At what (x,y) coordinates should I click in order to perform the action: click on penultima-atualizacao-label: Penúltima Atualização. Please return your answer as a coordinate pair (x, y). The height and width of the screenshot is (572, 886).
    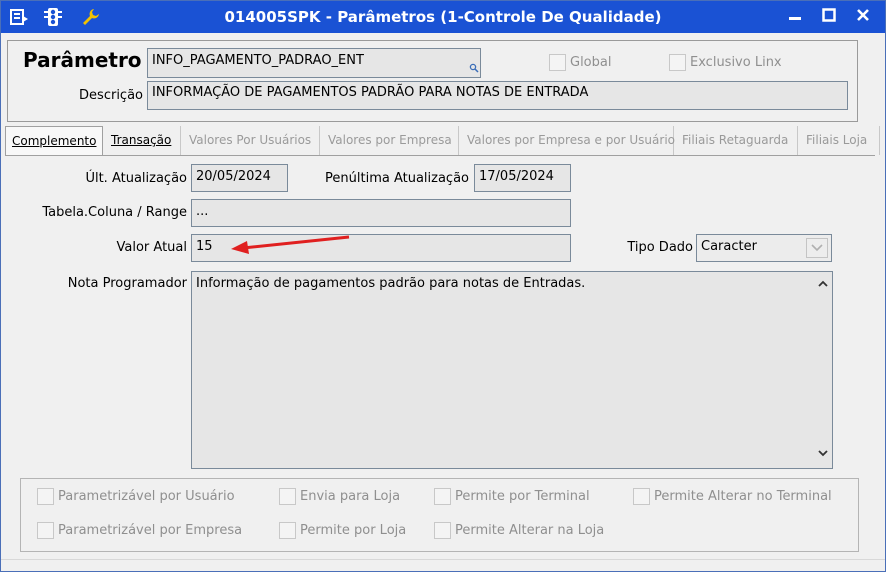
    Looking at the image, I should click on (397, 178).